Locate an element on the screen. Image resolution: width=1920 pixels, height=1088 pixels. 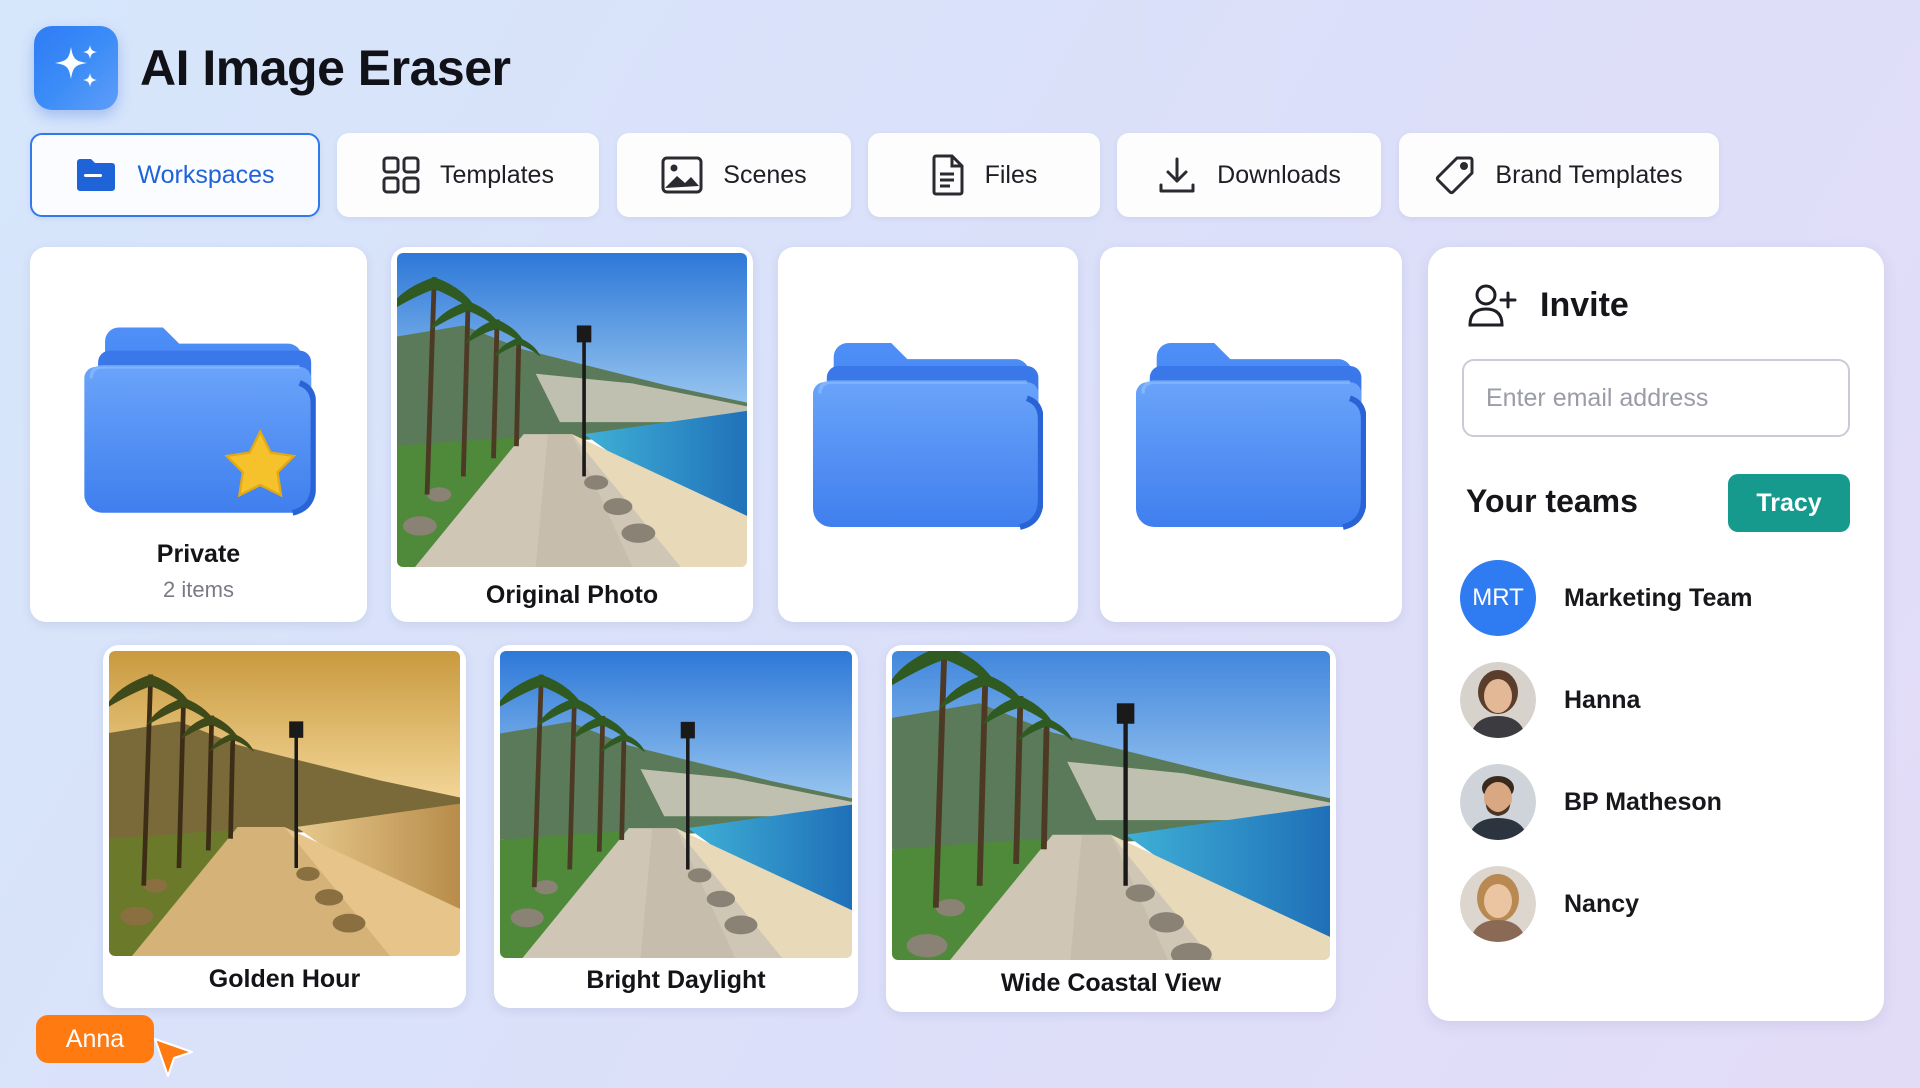
tab-label: Workspaces is located at coordinates (206, 174).